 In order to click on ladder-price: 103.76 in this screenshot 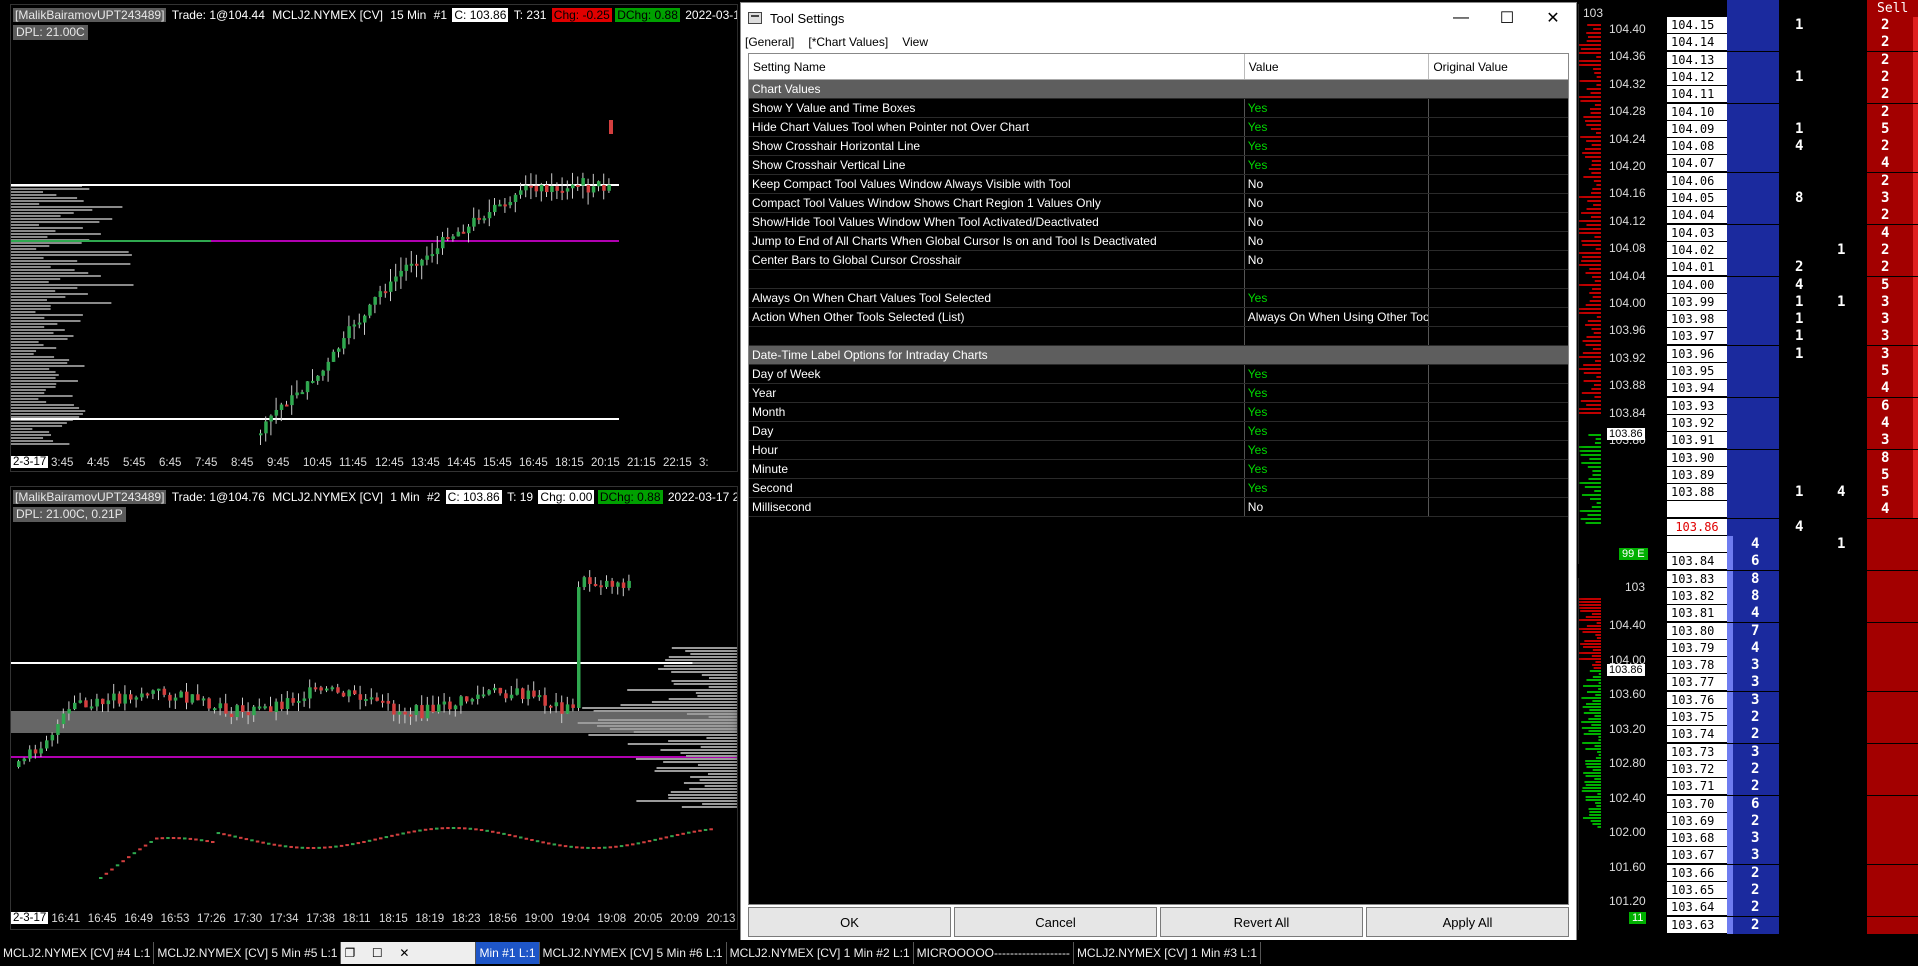, I will do `click(1697, 699)`.